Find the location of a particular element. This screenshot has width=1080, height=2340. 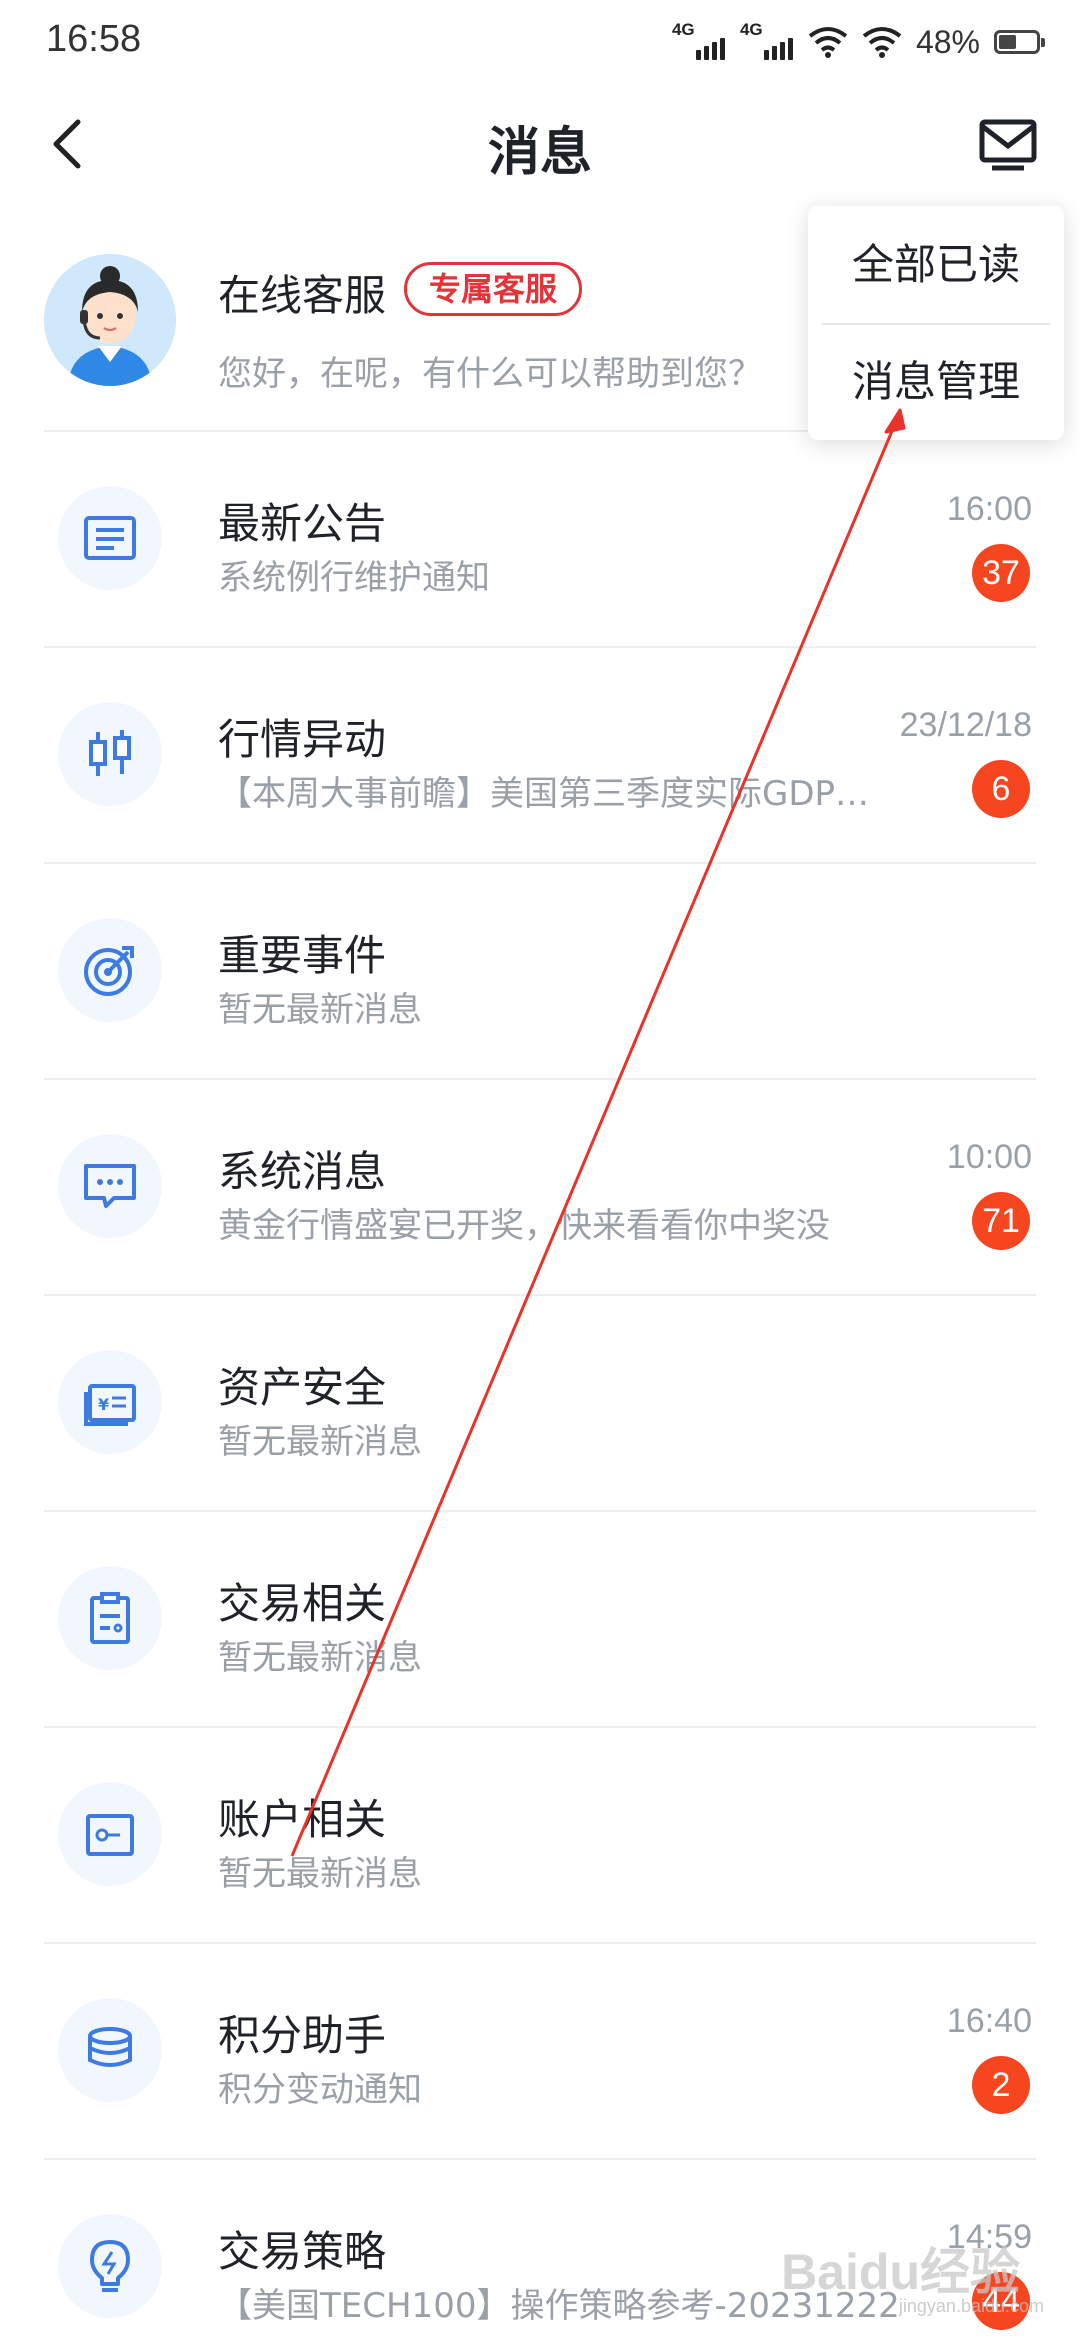

clipboard-icon is located at coordinates (110, 1618).